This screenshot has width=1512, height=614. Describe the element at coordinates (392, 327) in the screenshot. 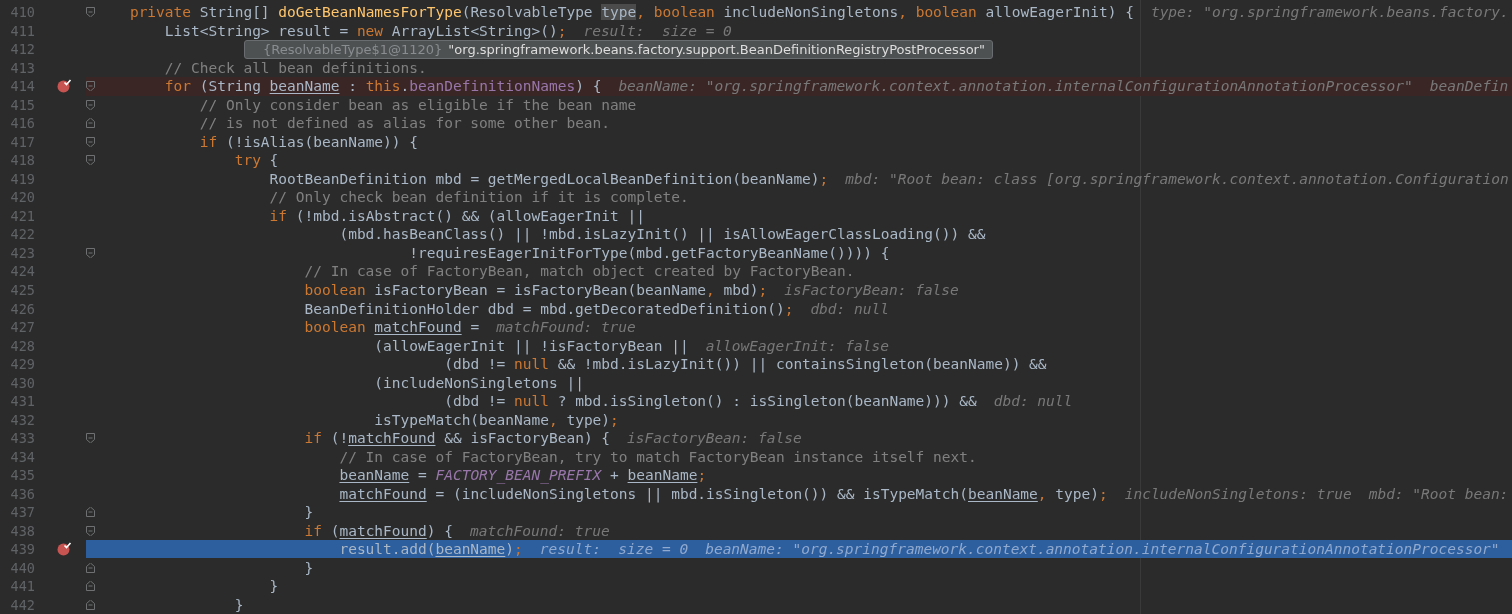

I see `code-line: boolean matchFound =` at that location.